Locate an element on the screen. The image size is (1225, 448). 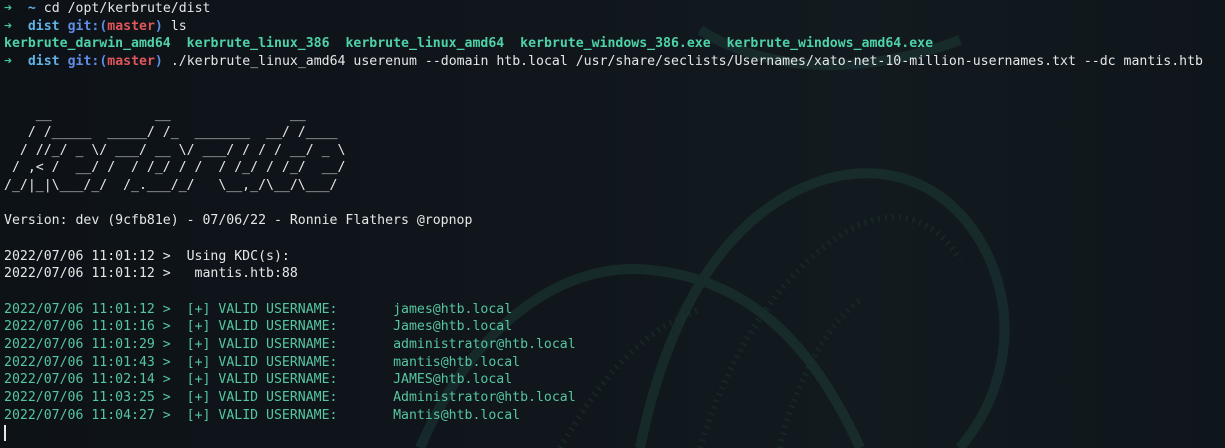
command-text: cd /opt/kerbrute/dist is located at coordinates (127, 8).